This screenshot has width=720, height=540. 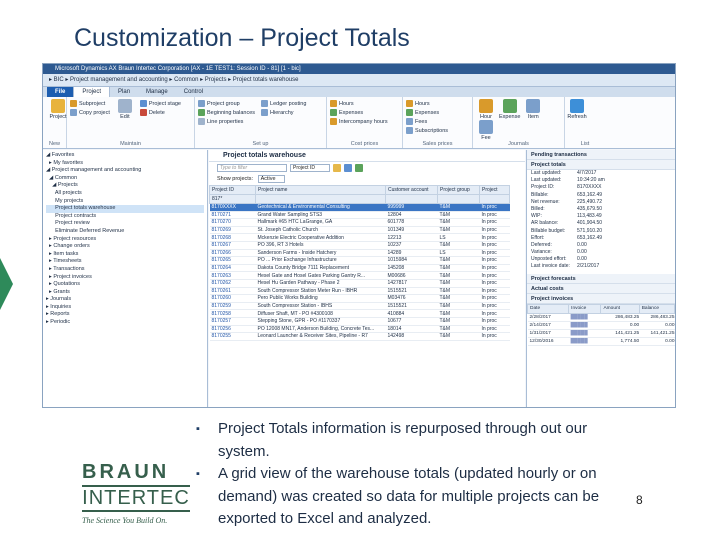 What do you see at coordinates (125, 194) in the screenshot?
I see `nav-item: All projects` at bounding box center [125, 194].